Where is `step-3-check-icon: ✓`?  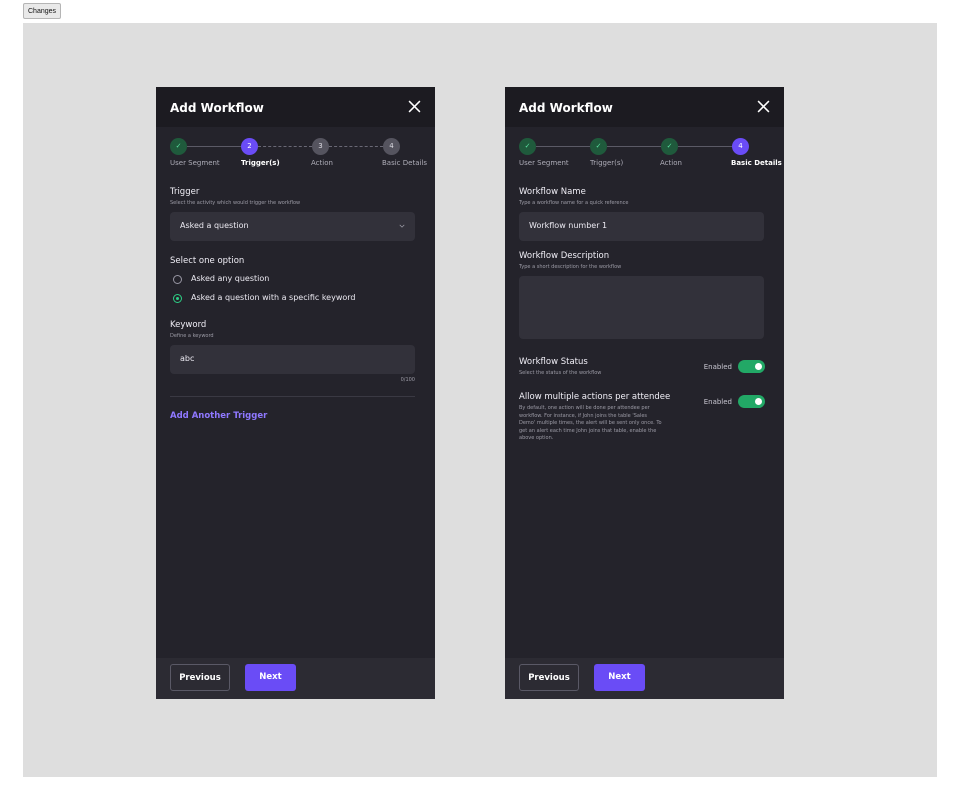 step-3-check-icon: ✓ is located at coordinates (669, 146).